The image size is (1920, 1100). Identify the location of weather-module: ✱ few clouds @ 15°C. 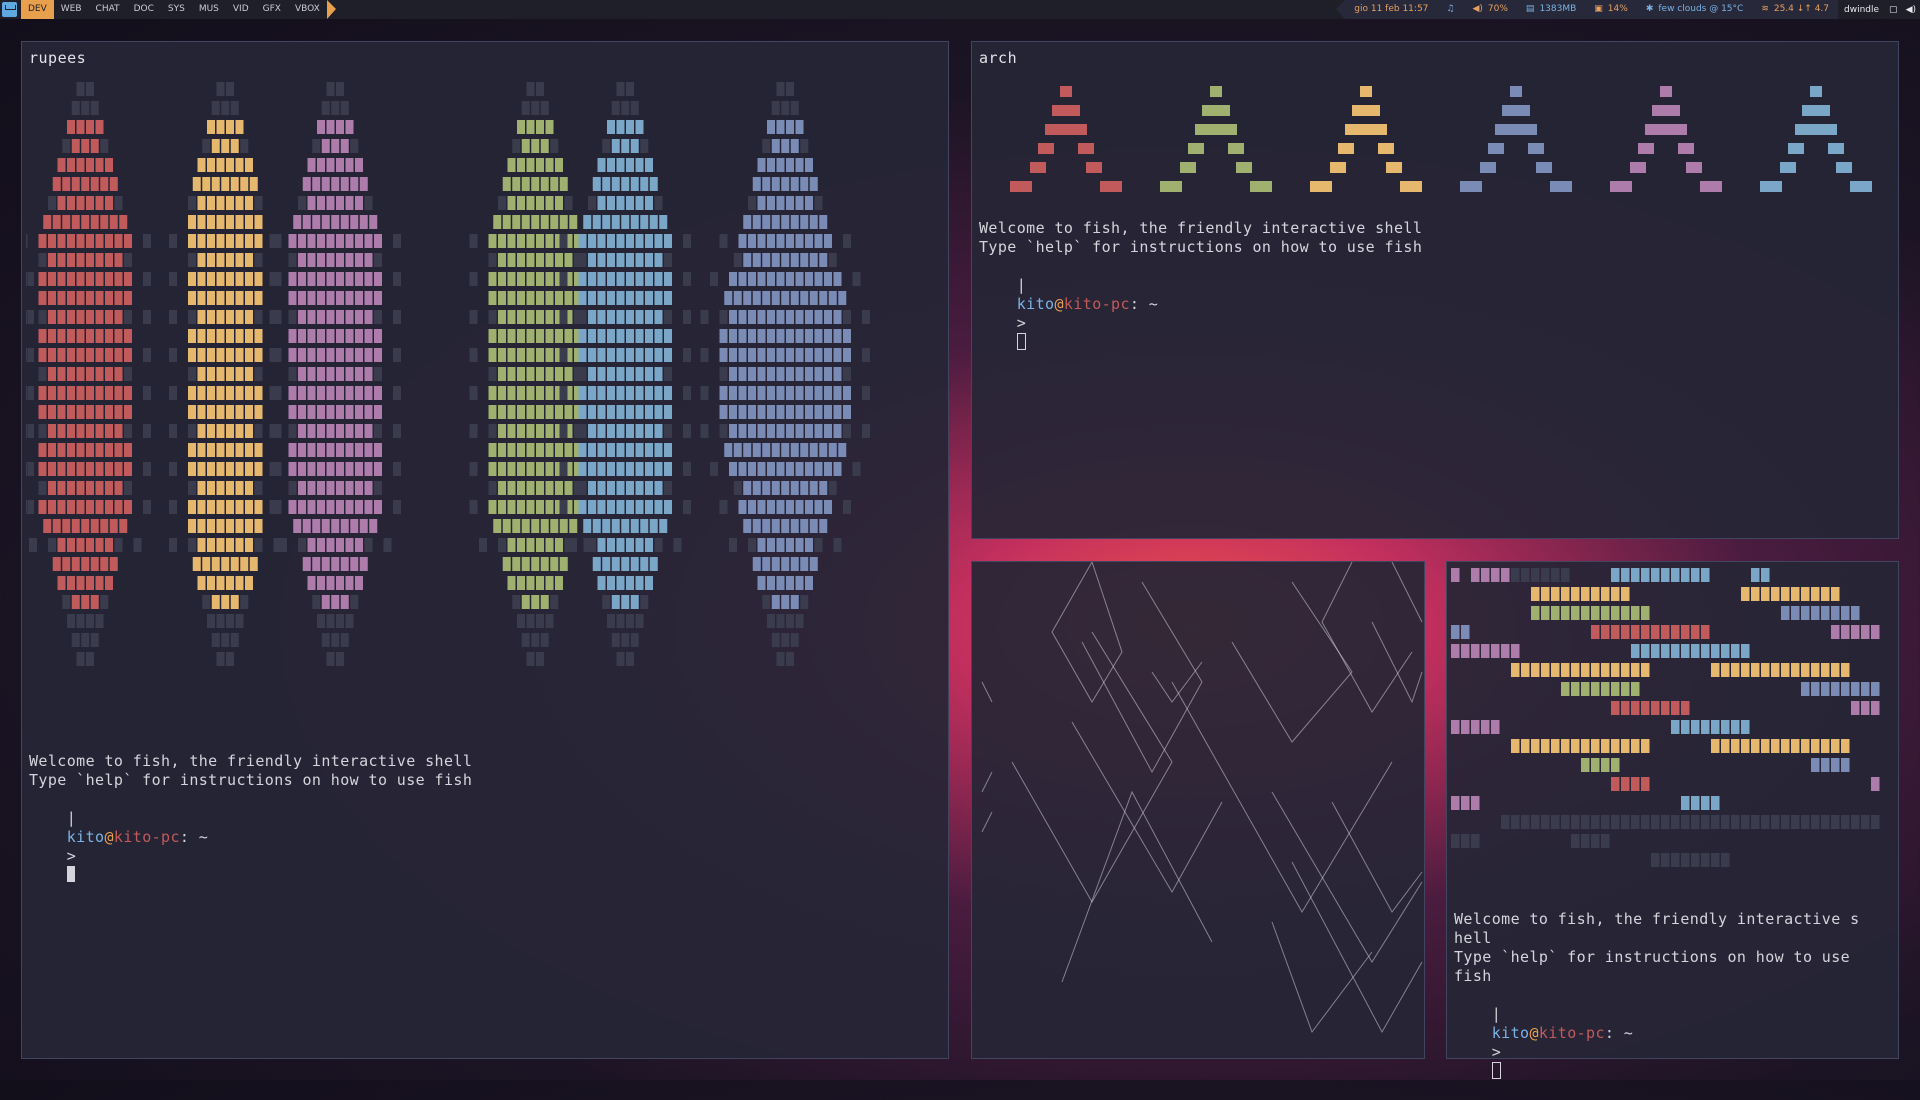
(1694, 9).